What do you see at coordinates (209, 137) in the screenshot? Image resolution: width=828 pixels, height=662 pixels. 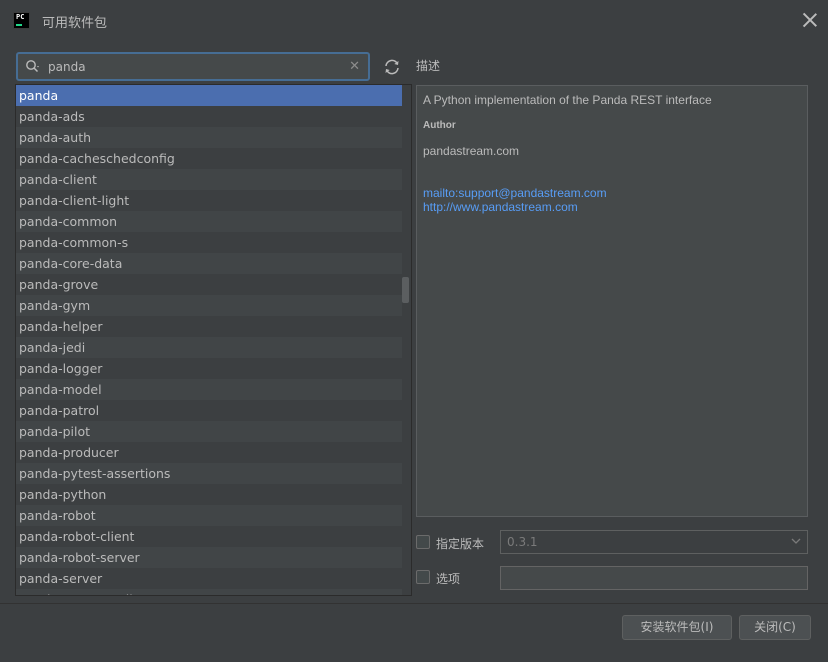 I see `package-list-item: panda-auth` at bounding box center [209, 137].